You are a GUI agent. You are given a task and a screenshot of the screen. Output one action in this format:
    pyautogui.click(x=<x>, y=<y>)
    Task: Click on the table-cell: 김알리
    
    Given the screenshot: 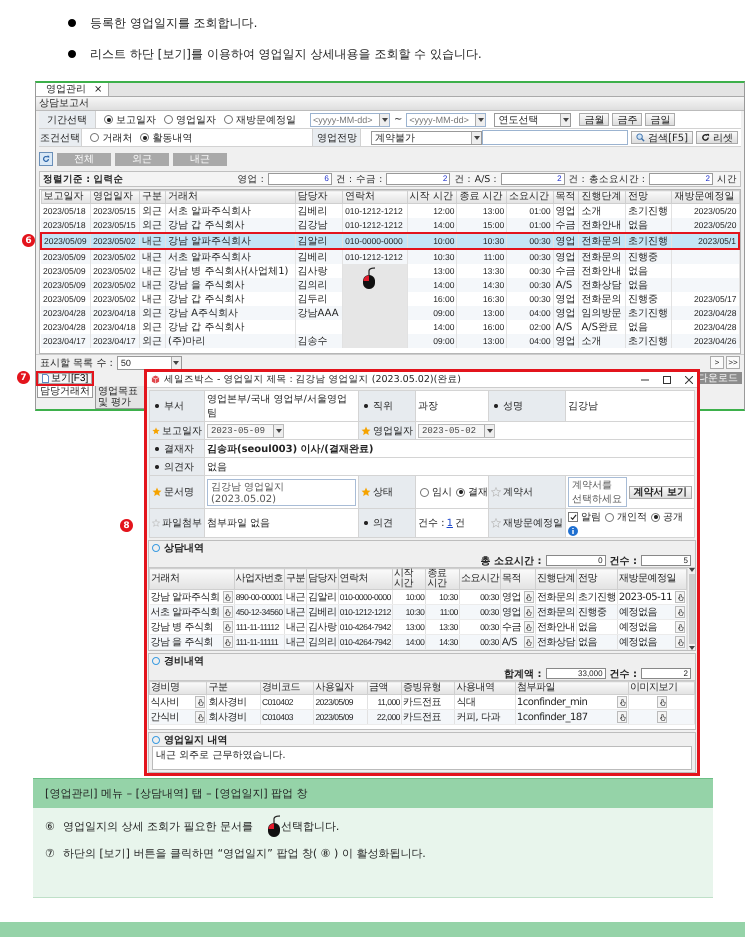 What is the action you would take?
    pyautogui.click(x=319, y=241)
    